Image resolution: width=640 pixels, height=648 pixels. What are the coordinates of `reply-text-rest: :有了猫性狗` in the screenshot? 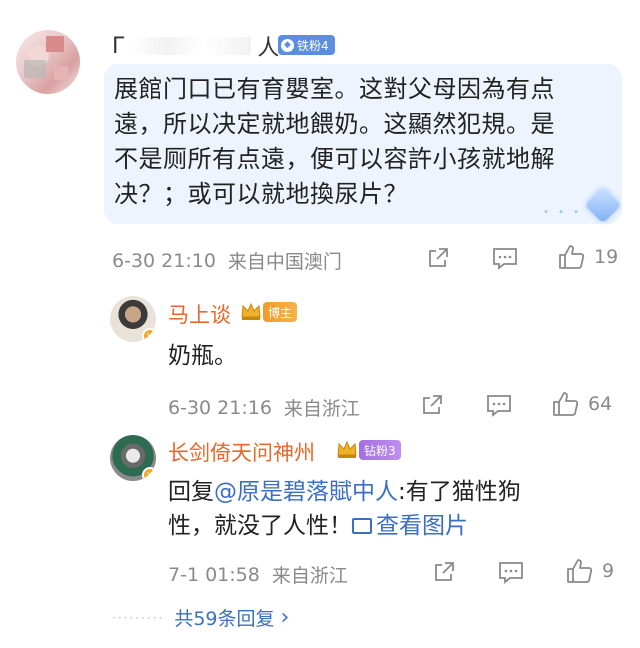 It's located at (459, 492).